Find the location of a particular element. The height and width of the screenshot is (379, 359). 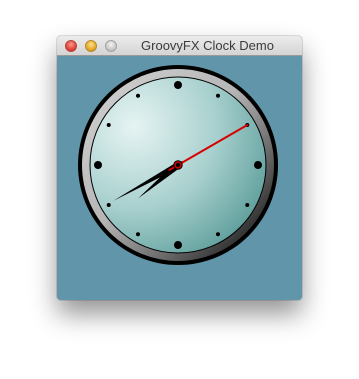

center-dot is located at coordinates (178, 165).